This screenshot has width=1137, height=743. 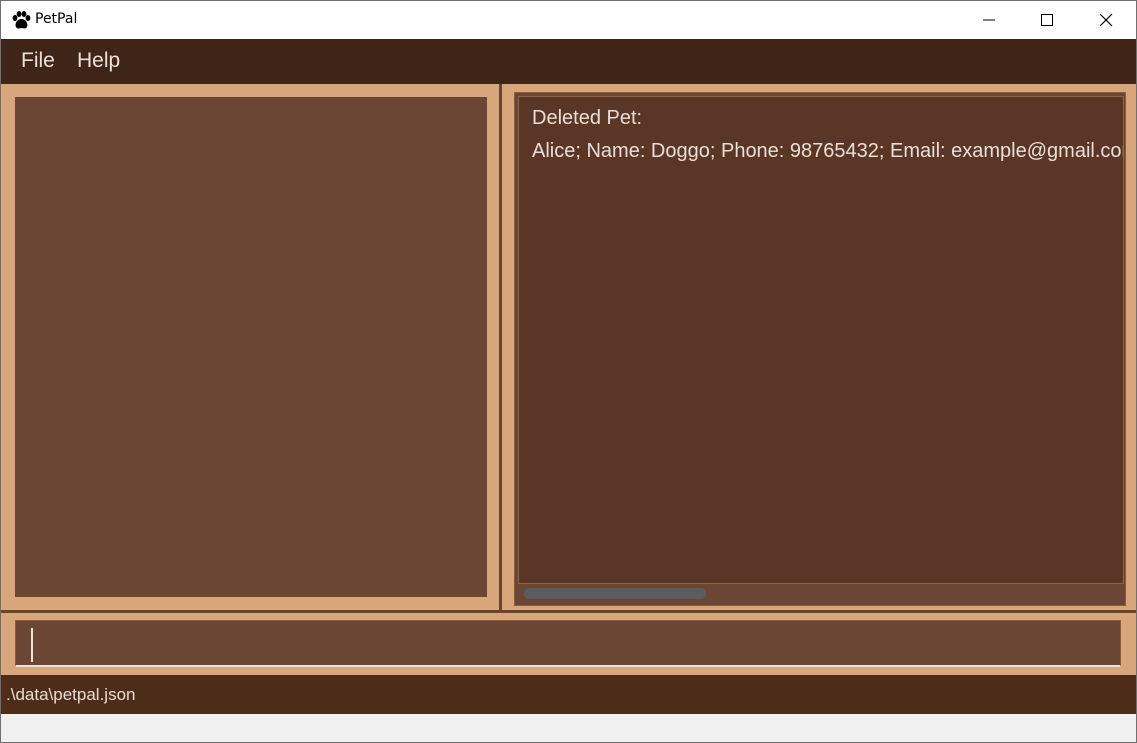 What do you see at coordinates (38, 61) in the screenshot?
I see `menu-file: File` at bounding box center [38, 61].